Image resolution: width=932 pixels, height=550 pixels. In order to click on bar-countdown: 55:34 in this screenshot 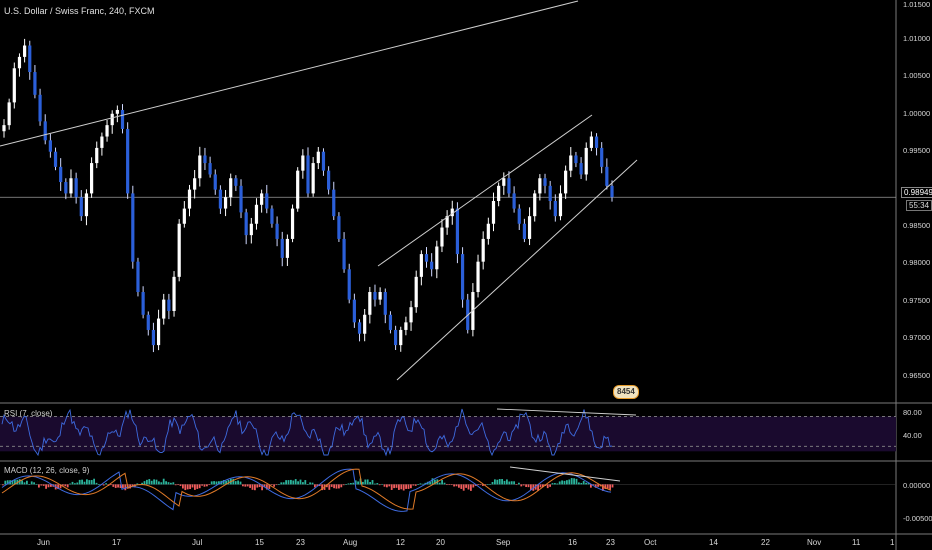, I will do `click(919, 205)`.